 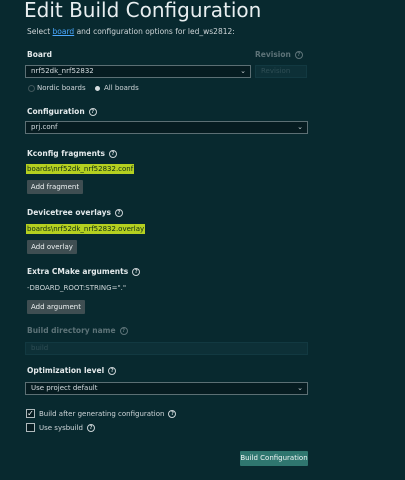 What do you see at coordinates (76, 288) in the screenshot?
I see `cmake-argument-entry: -DBOARD_ROOT:STRING="."` at bounding box center [76, 288].